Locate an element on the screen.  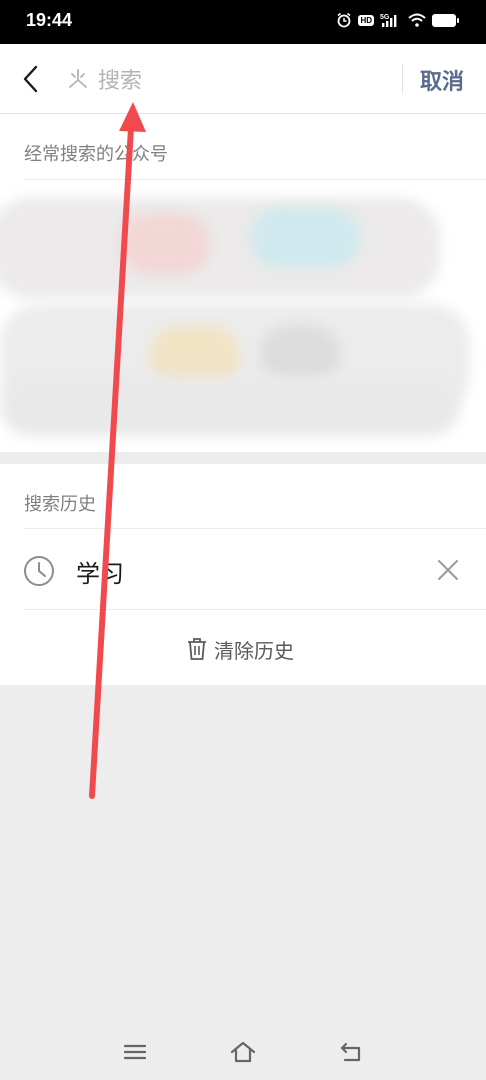
clock-icon is located at coordinates (39, 571).